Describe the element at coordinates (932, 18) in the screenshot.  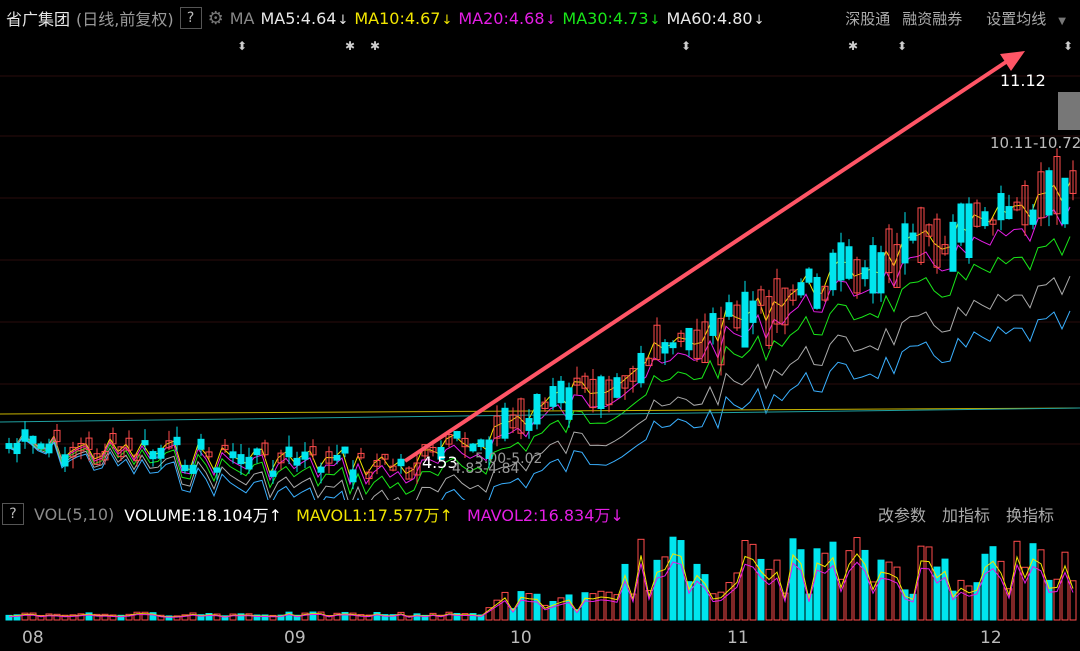
I see `link-margin: 融资融券` at that location.